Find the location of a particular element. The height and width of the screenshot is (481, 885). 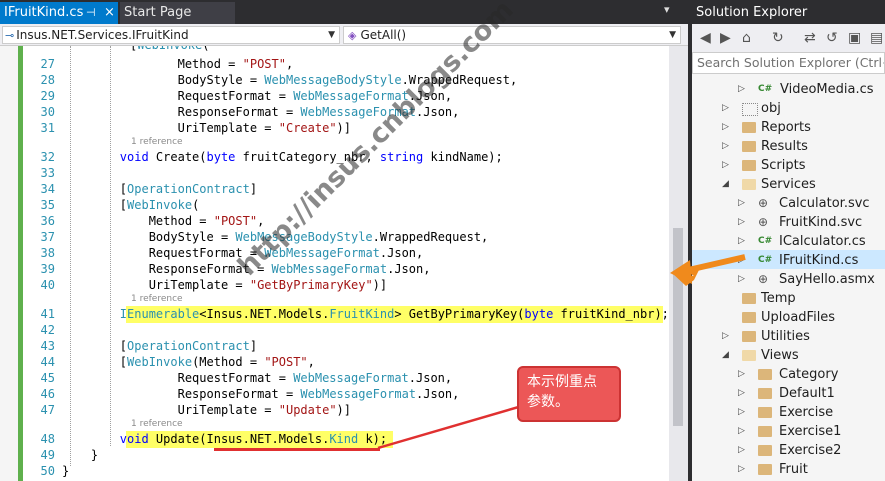

callout-text-line1: 本示例重点 is located at coordinates (562, 382).